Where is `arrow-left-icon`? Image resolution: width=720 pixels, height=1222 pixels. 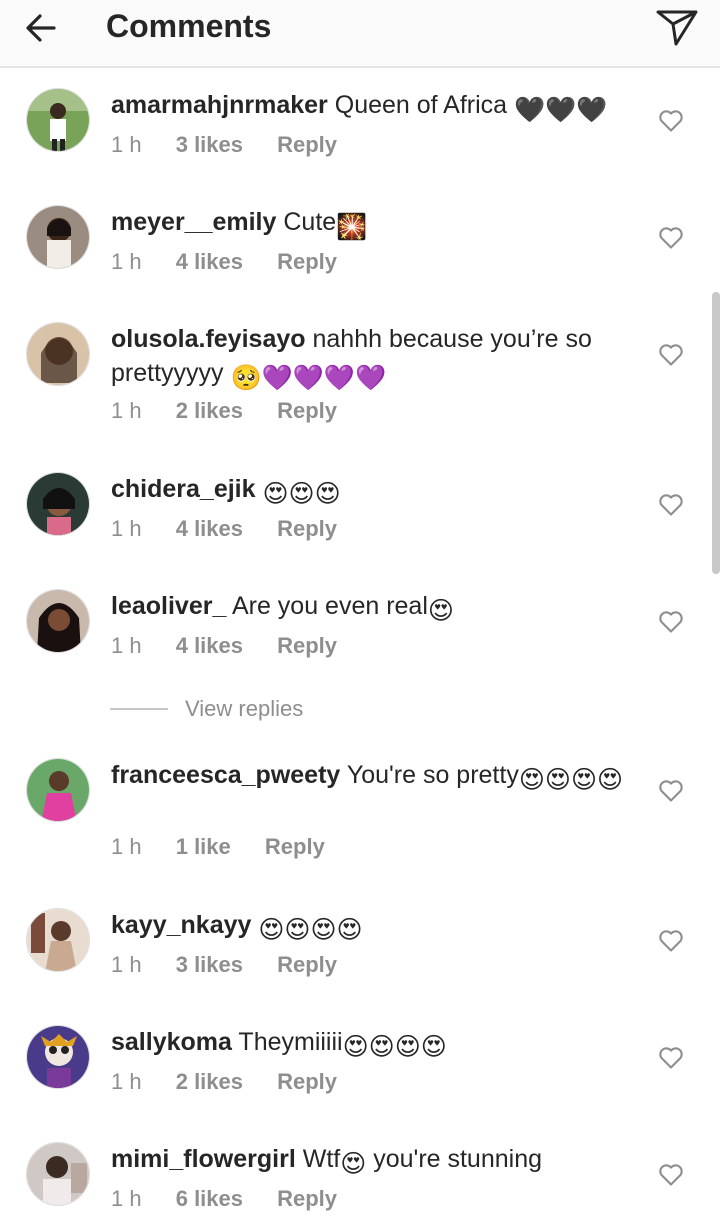 arrow-left-icon is located at coordinates (41, 28).